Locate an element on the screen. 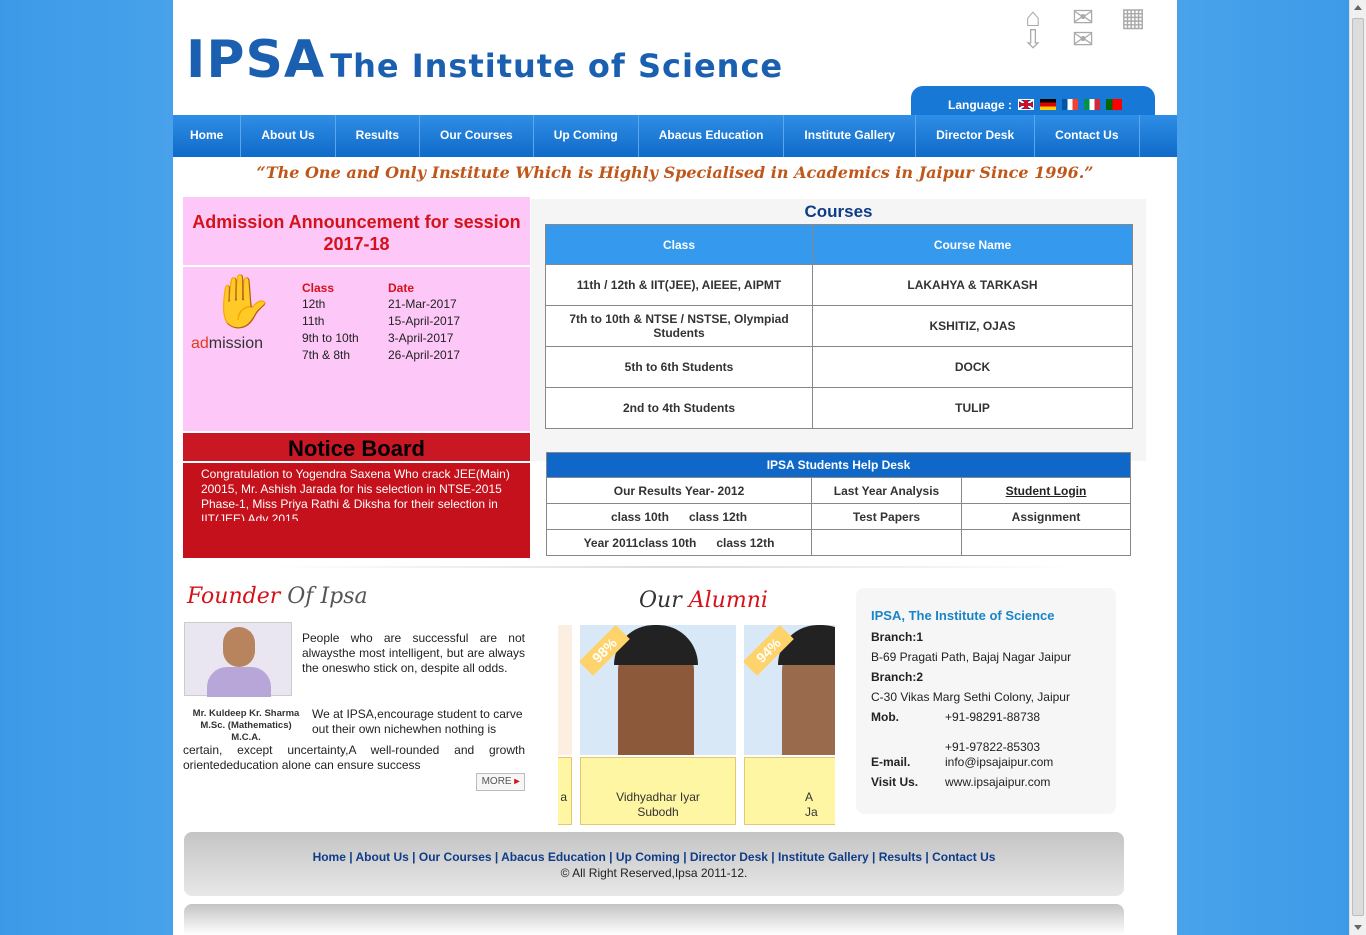  admission-logo-word: admission is located at coordinates (227, 343).